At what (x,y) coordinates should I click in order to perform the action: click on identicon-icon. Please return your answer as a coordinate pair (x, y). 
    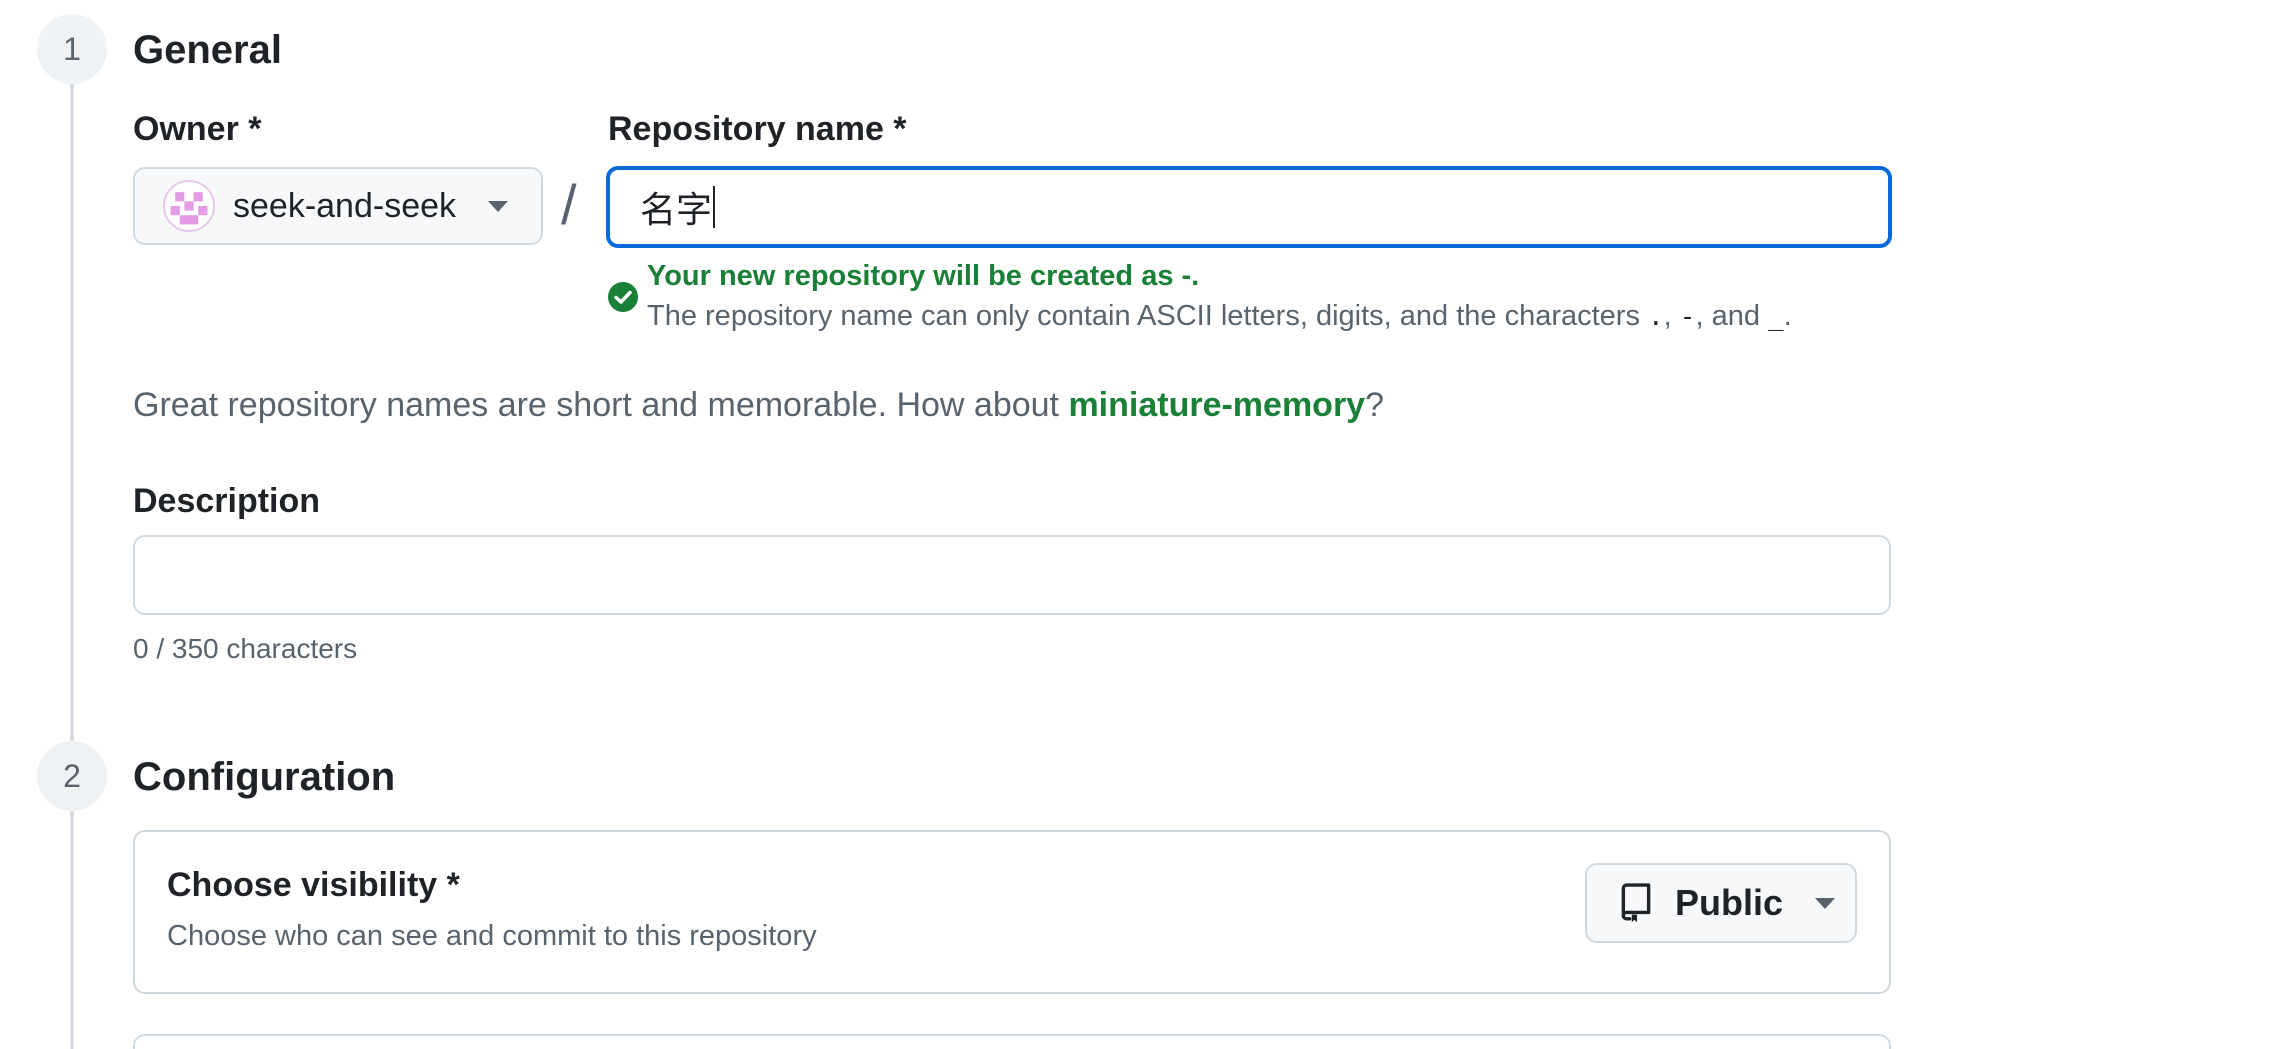
    Looking at the image, I should click on (189, 206).